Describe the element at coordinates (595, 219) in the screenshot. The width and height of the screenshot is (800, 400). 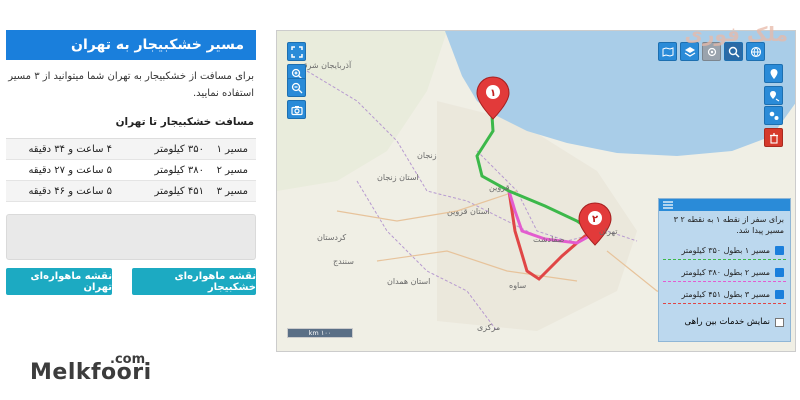
I see `svg-text: ۲` at that location.